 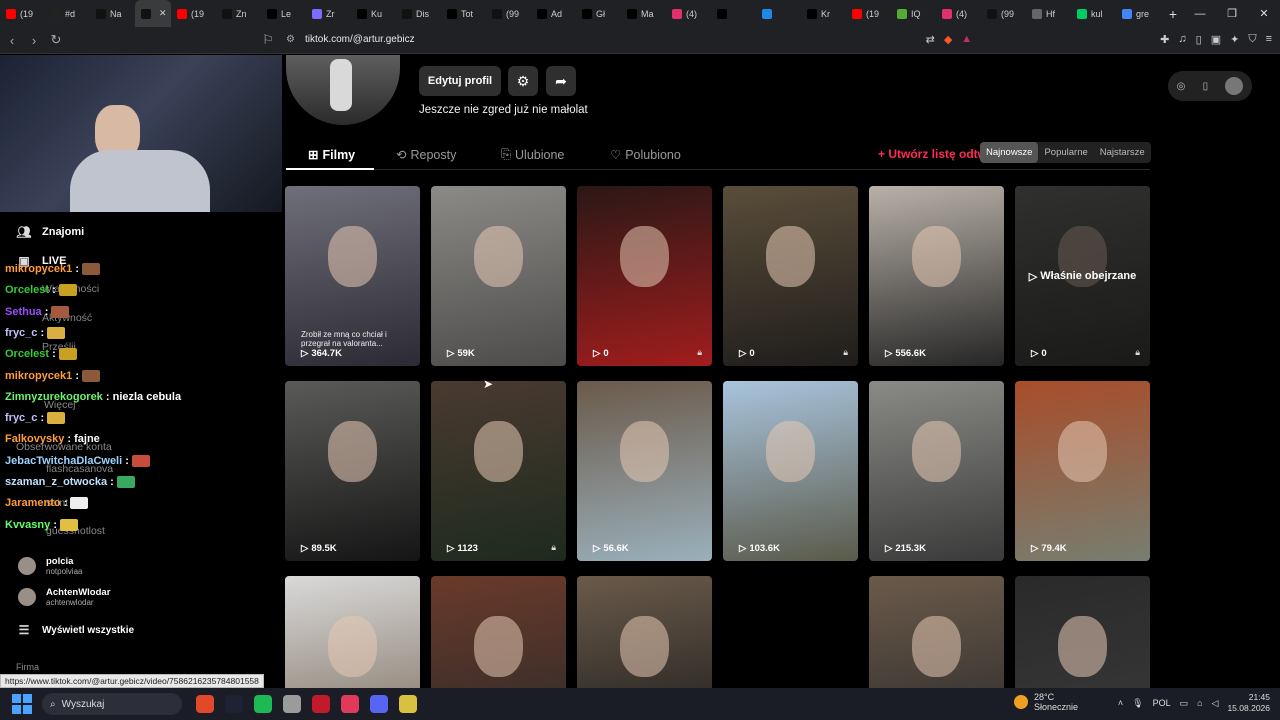 What do you see at coordinates (331, 155) in the screenshot?
I see `tab-filmy: ⊞ Filmy` at bounding box center [331, 155].